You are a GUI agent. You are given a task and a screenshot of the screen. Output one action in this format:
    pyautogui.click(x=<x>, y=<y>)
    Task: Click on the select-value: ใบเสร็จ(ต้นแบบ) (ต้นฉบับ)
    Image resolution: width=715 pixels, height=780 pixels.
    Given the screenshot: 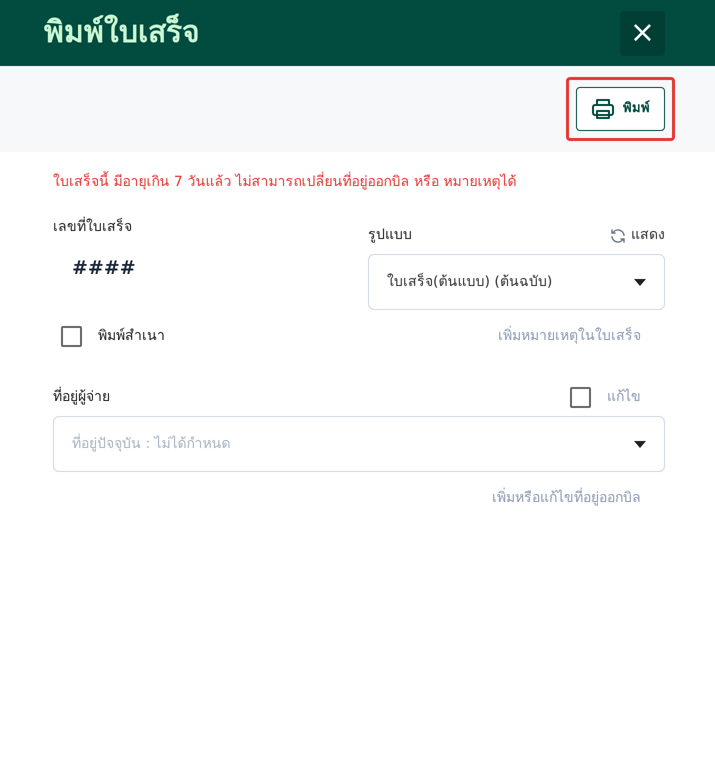 What is the action you would take?
    pyautogui.click(x=469, y=282)
    